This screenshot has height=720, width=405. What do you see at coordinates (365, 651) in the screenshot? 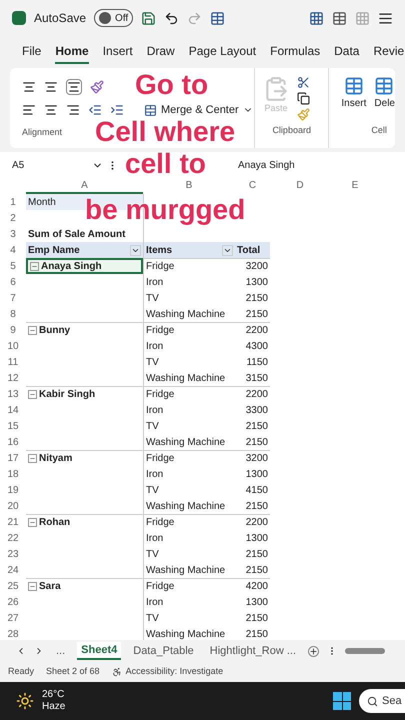
I see `horizontal-scrollbar` at bounding box center [365, 651].